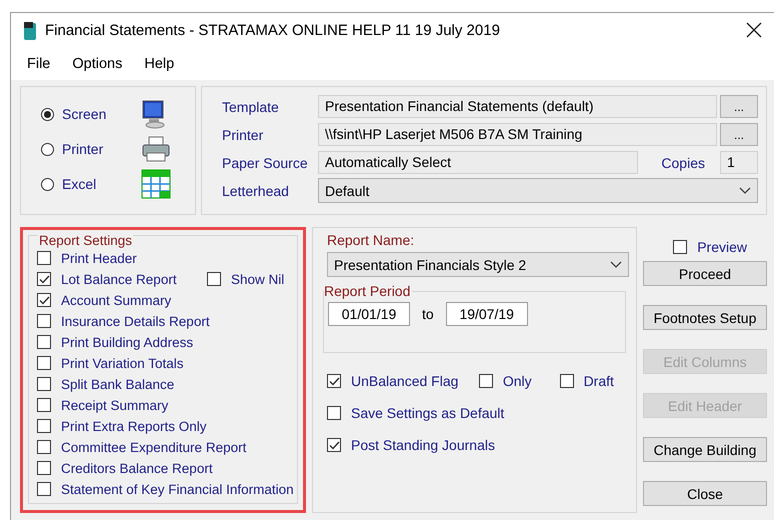 This screenshot has width=774, height=521. I want to click on menu-item: Options, so click(97, 64).